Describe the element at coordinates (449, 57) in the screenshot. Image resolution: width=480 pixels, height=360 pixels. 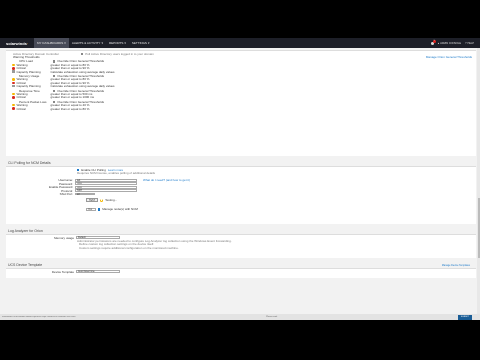
I see `manage-thresholds-link: Manage Orion General Thresholds` at that location.